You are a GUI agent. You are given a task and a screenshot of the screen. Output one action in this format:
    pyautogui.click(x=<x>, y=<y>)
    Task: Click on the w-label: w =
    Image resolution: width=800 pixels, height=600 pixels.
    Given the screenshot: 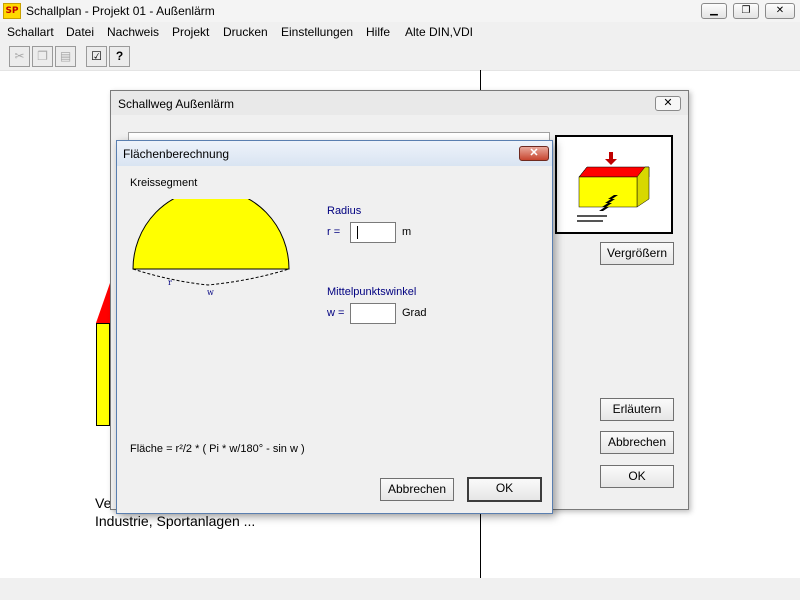 What is the action you would take?
    pyautogui.click(x=336, y=313)
    